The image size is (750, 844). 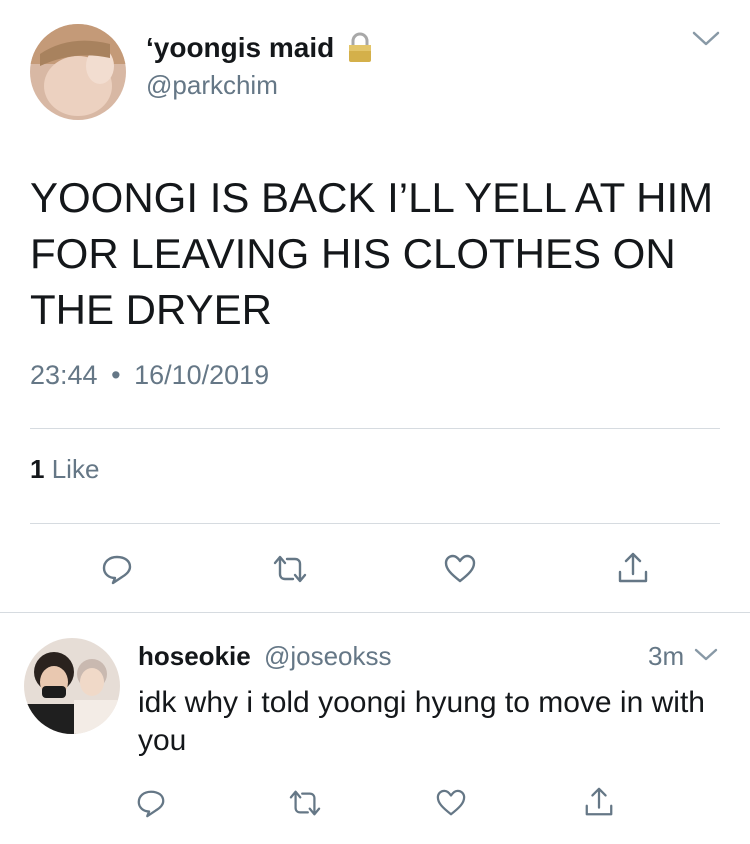 What do you see at coordinates (375, 612) in the screenshot?
I see `section-divider` at bounding box center [375, 612].